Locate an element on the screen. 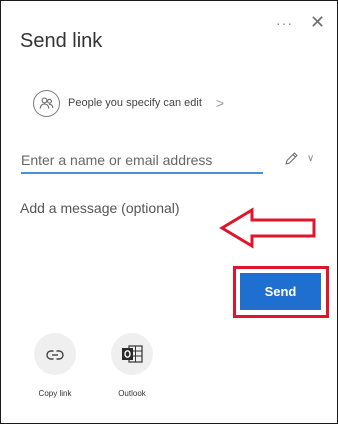  edit-permission-icon is located at coordinates (291, 161).